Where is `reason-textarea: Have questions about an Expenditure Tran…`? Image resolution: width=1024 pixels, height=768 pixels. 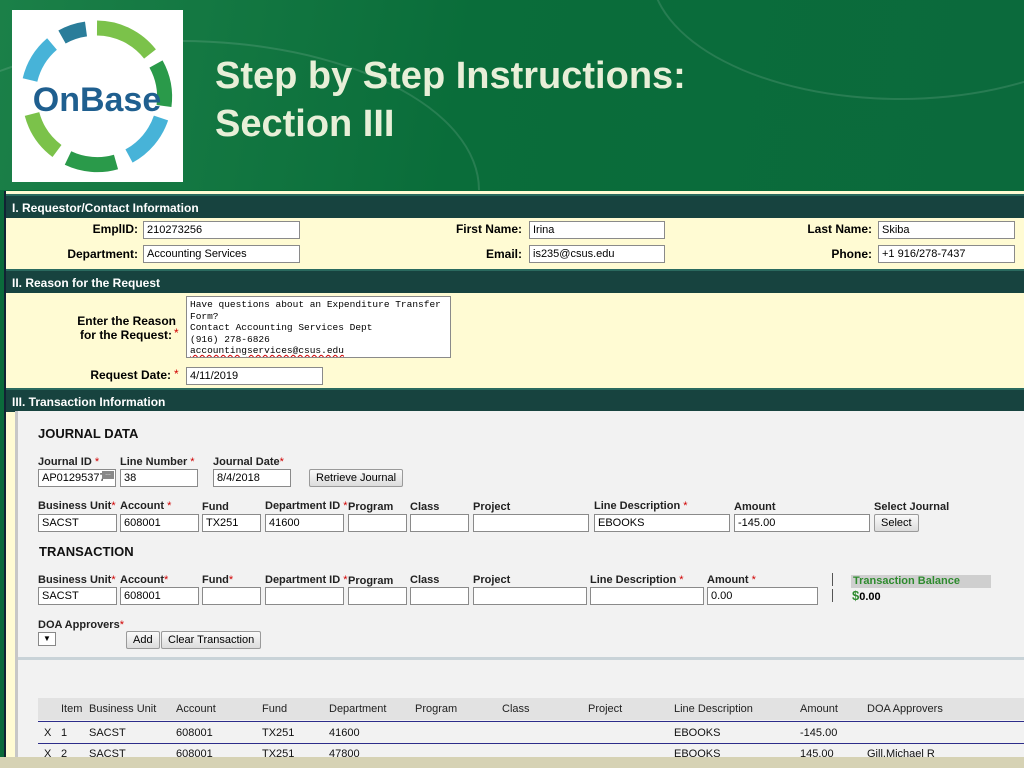 reason-textarea: Have questions about an Expenditure Tran… is located at coordinates (318, 327).